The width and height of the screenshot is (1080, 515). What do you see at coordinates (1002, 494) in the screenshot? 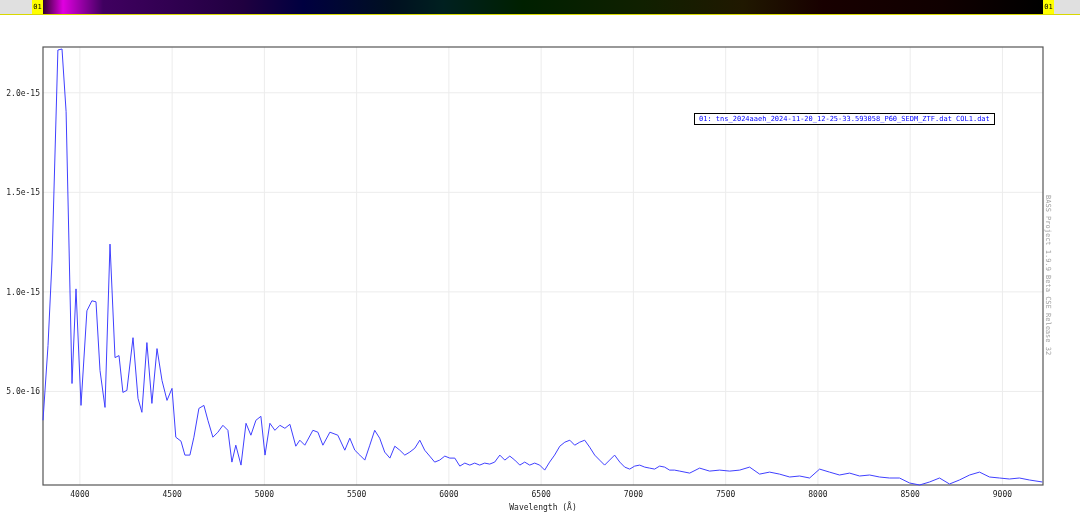
I see `x-tick-label: 9000` at bounding box center [1002, 494].